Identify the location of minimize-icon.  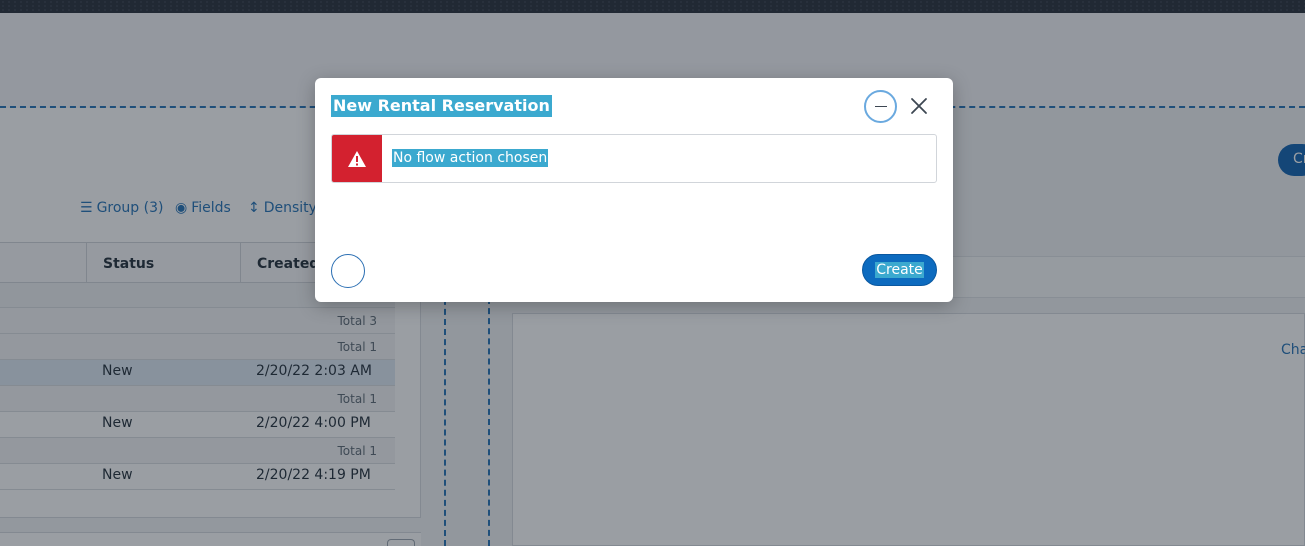
(880, 106).